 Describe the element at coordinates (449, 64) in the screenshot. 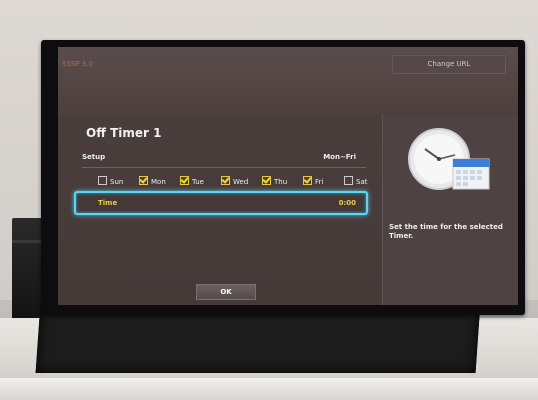

I see `change-url-button: Change URL` at that location.